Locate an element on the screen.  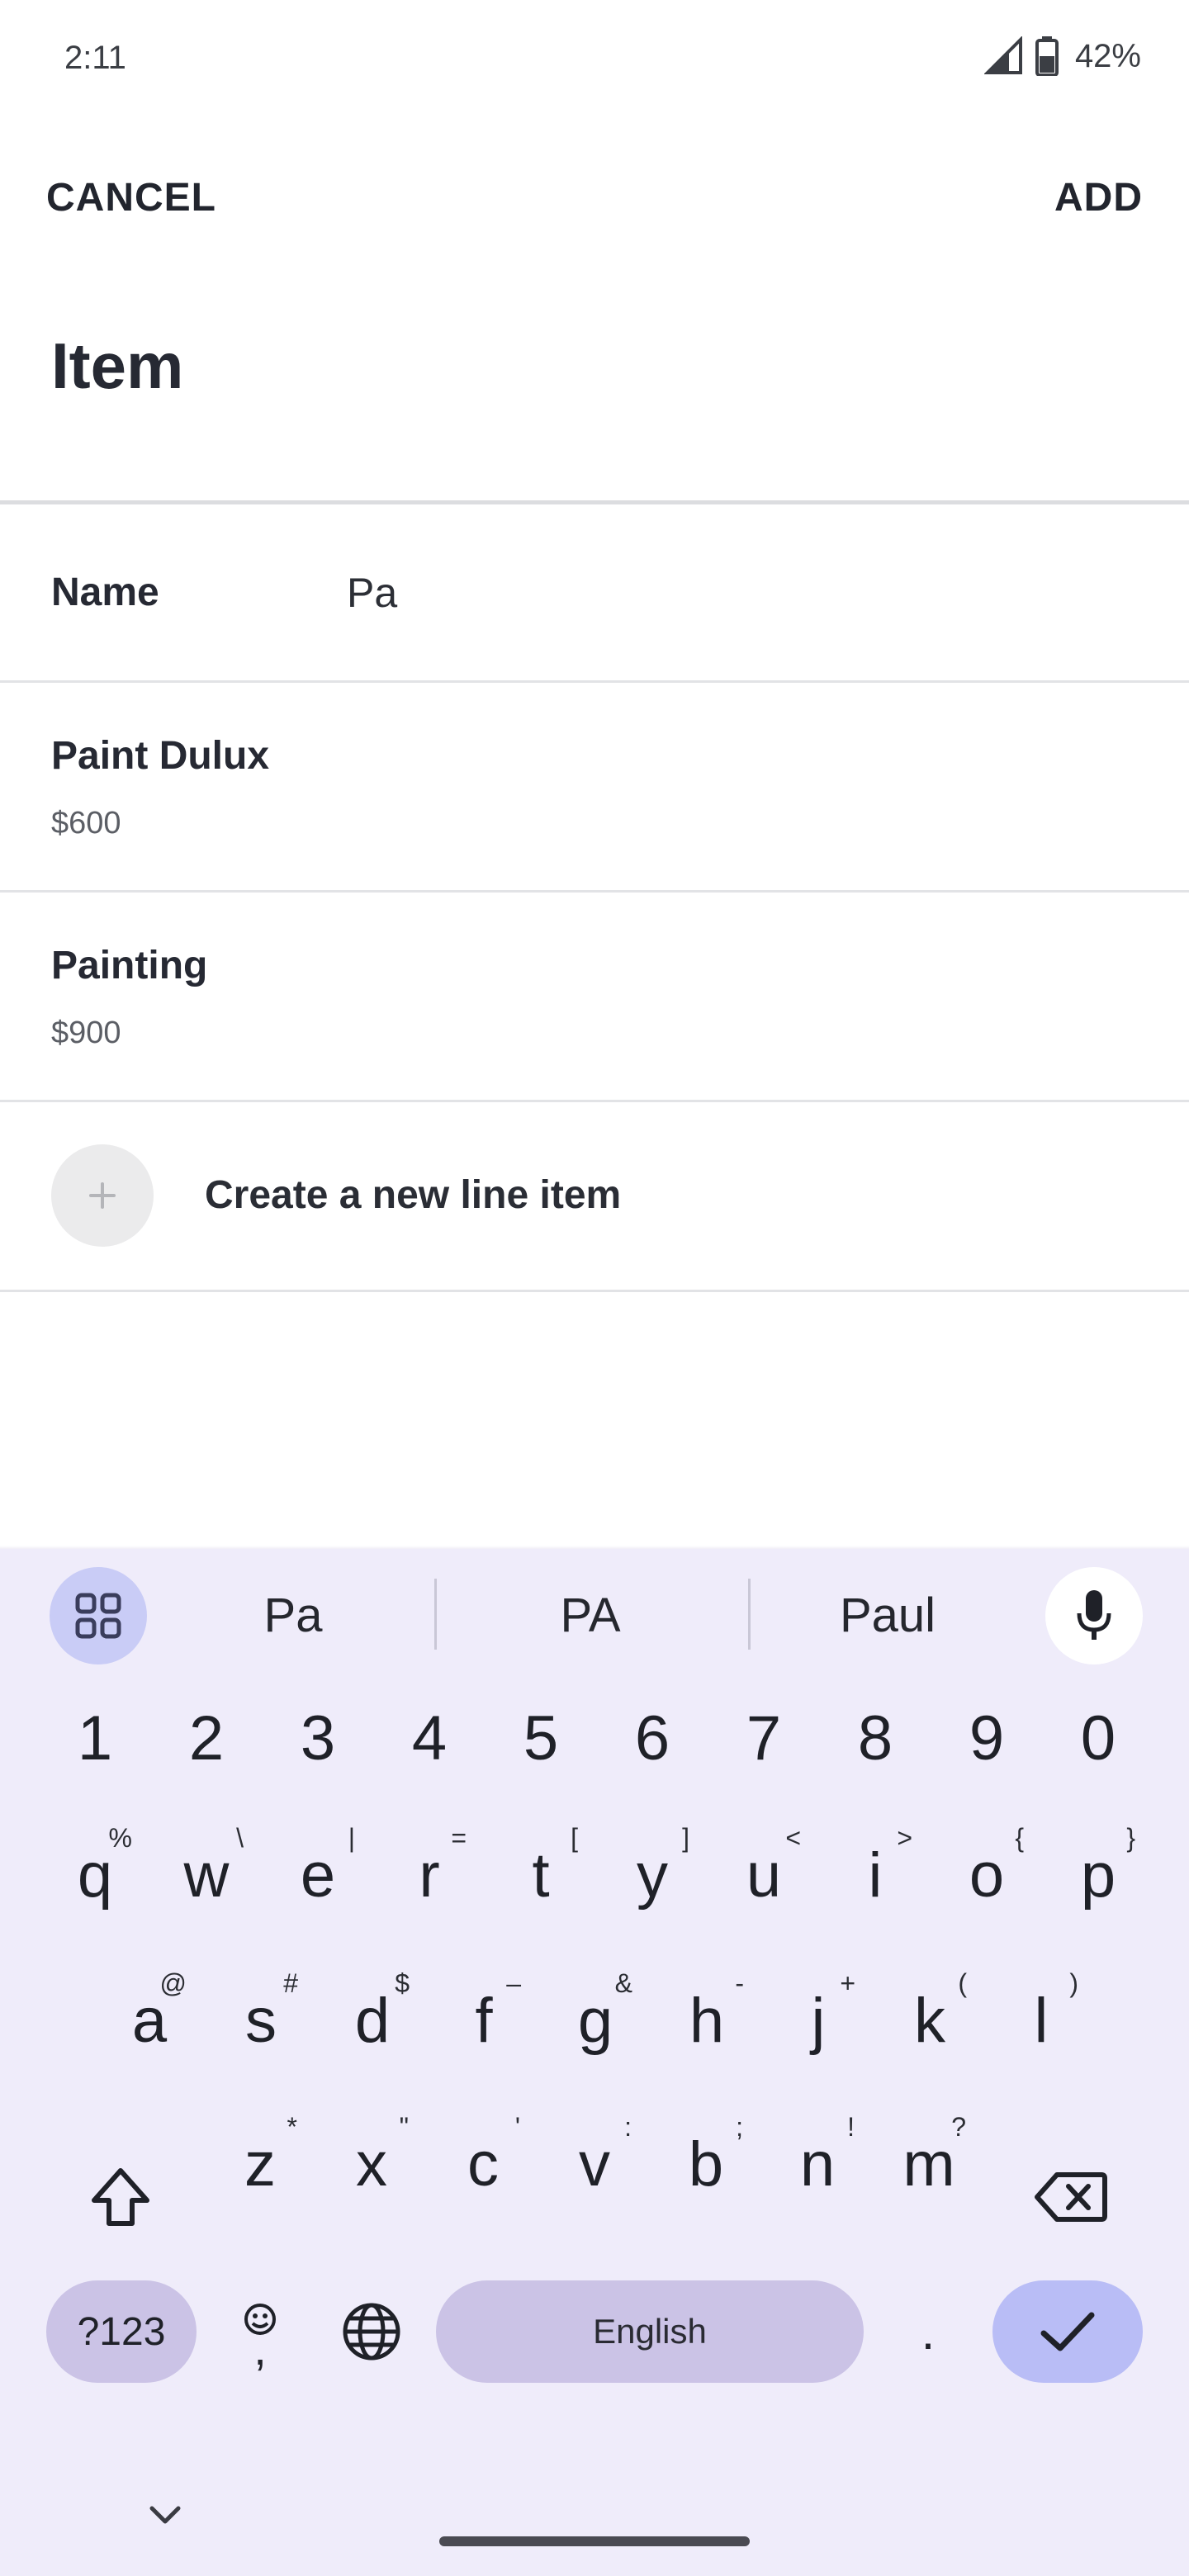
name-label: Name is located at coordinates (105, 592).